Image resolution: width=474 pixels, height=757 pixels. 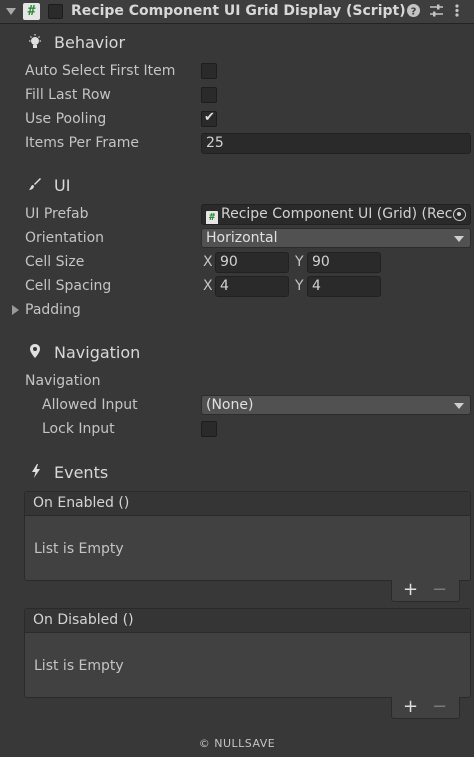 I want to click on use-pooling-label: Use Pooling, so click(x=66, y=119).